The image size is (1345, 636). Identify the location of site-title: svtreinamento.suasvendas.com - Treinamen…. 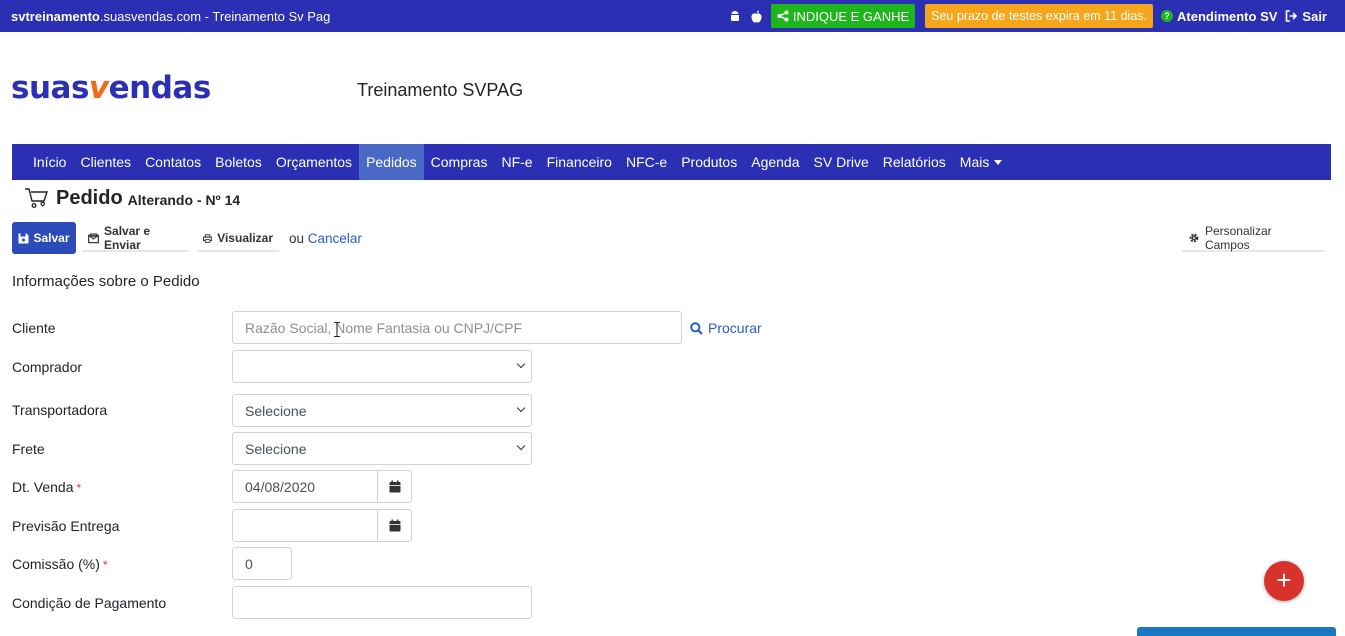
(170, 16).